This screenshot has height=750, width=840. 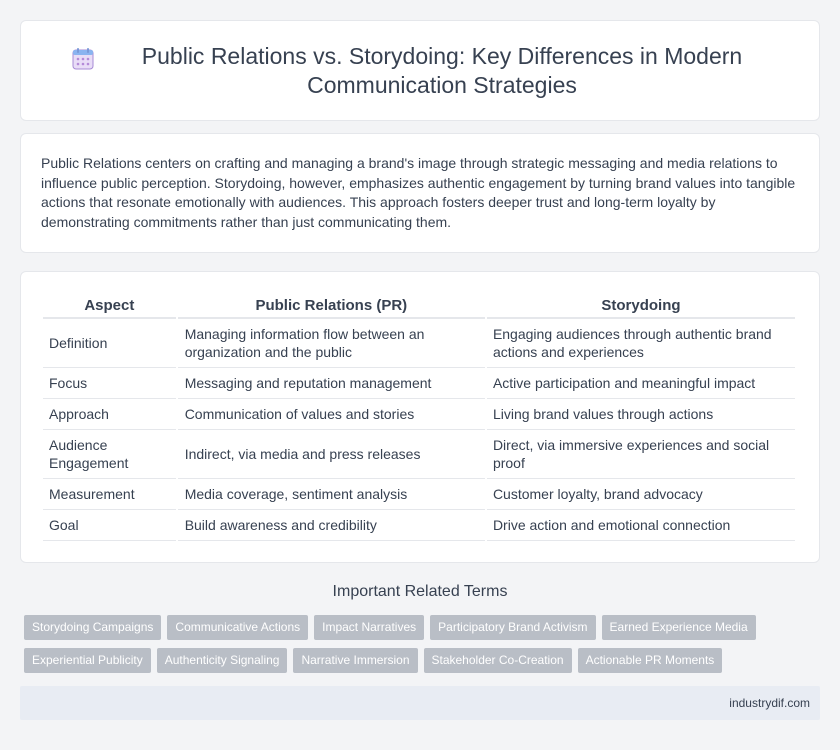 What do you see at coordinates (83, 58) in the screenshot?
I see `calendar-icon` at bounding box center [83, 58].